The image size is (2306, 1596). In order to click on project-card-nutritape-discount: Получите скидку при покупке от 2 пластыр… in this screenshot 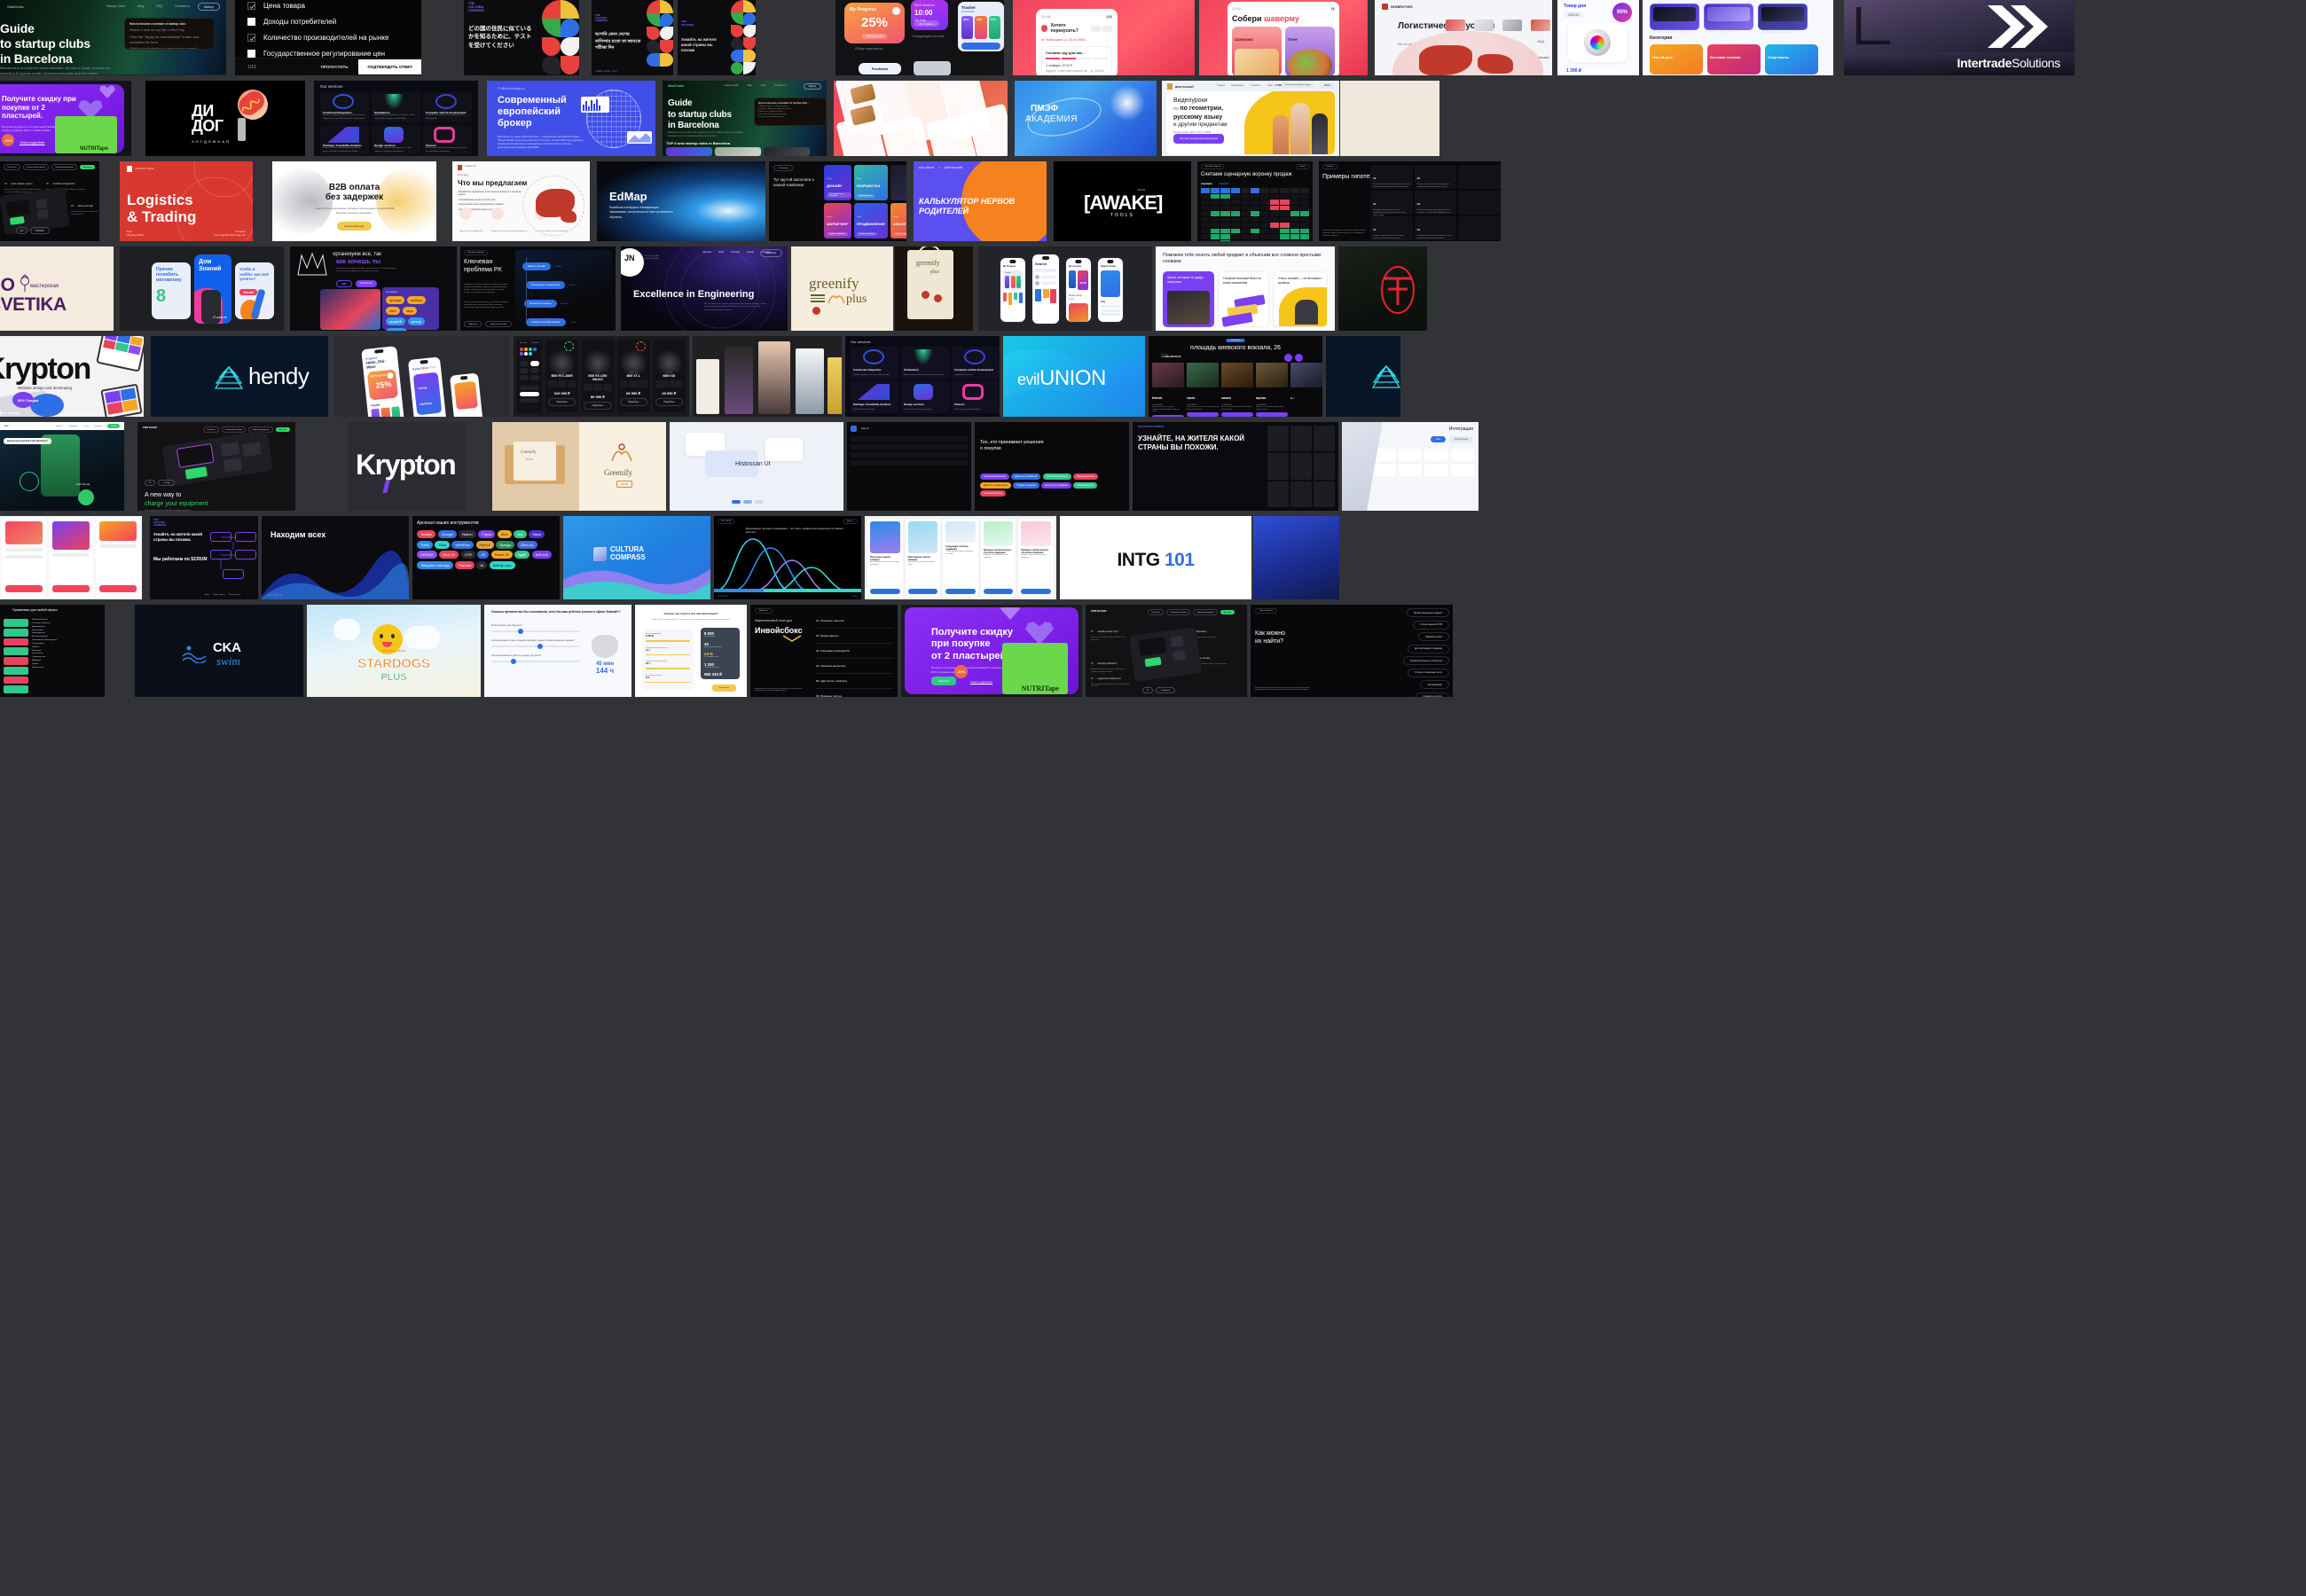, I will do `click(991, 651)`.